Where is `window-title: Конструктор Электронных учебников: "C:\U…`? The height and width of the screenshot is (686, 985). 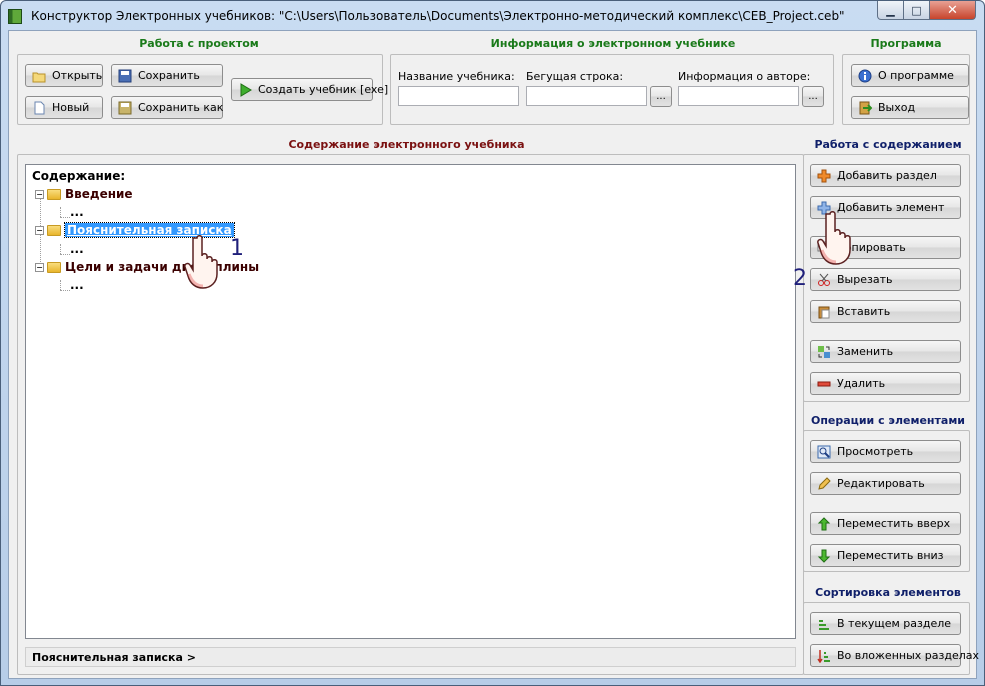
window-title: Конструктор Электронных учебников: "C:\U… is located at coordinates (438, 16).